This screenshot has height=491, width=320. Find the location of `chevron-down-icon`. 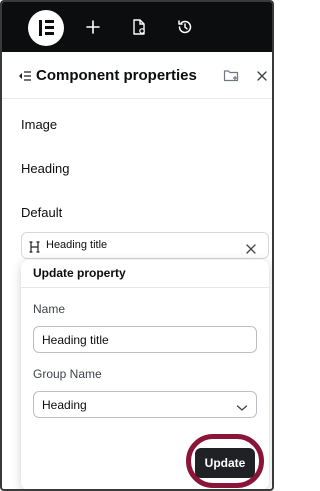

chevron-down-icon is located at coordinates (242, 405).